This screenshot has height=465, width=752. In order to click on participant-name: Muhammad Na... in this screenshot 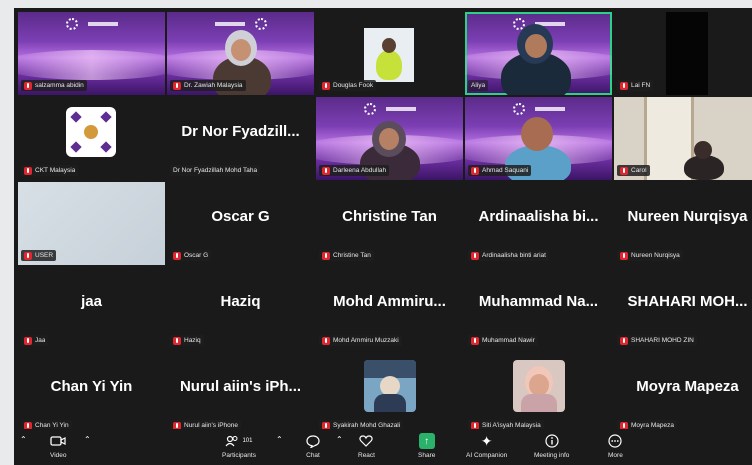, I will do `click(538, 301)`.